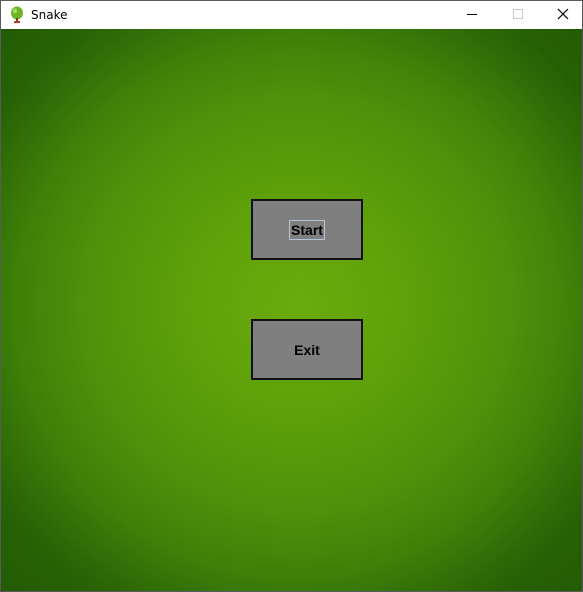  I want to click on window-title: Snake, so click(49, 15).